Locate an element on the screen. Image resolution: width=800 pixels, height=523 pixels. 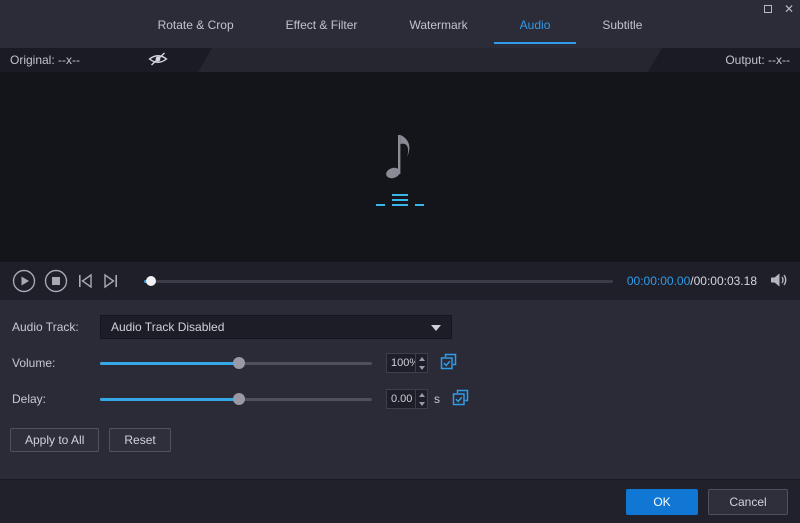
delay-spin-arrows is located at coordinates (421, 399).